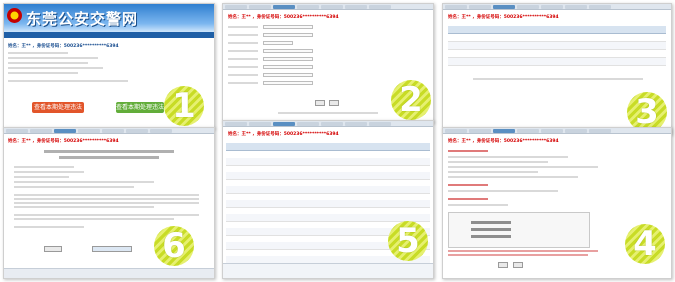 This screenshot has height=282, width=675. What do you see at coordinates (518, 265) in the screenshot?
I see `back-button` at bounding box center [518, 265].